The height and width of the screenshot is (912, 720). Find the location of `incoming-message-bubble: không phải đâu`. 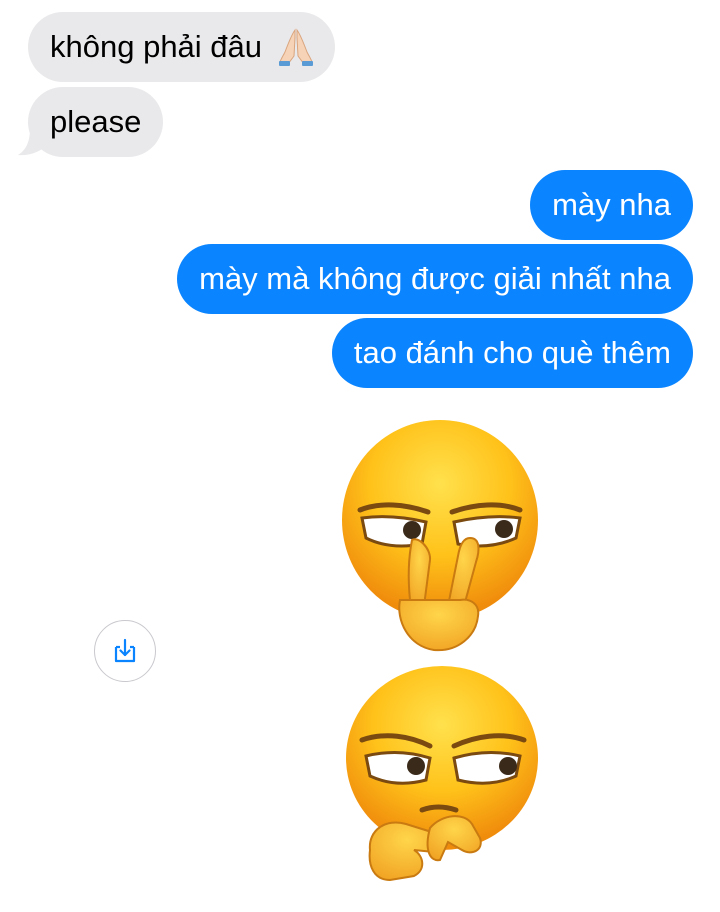

incoming-message-bubble: không phải đâu is located at coordinates (181, 47).